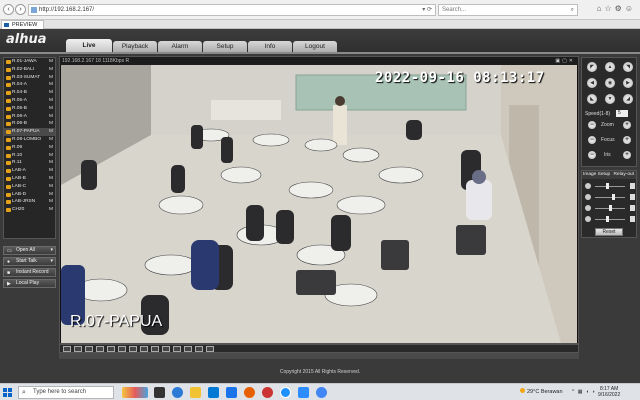 Image resolution: width=640 pixels, height=400 pixels. What do you see at coordinates (89, 349) in the screenshot?
I see `layout-9-icon` at bounding box center [89, 349].